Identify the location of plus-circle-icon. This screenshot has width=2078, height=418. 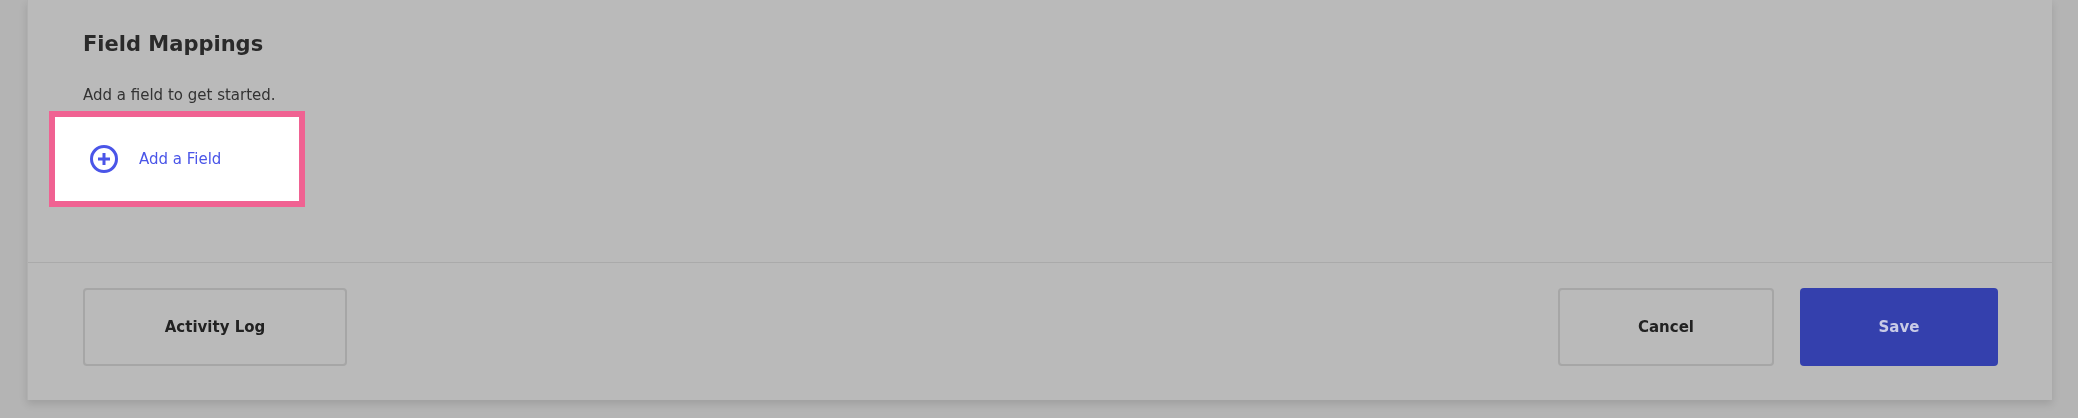
(104, 159).